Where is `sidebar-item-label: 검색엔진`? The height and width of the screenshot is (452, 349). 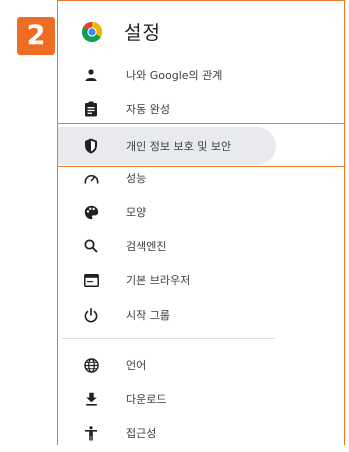
sidebar-item-label: 검색엔진 is located at coordinates (146, 246).